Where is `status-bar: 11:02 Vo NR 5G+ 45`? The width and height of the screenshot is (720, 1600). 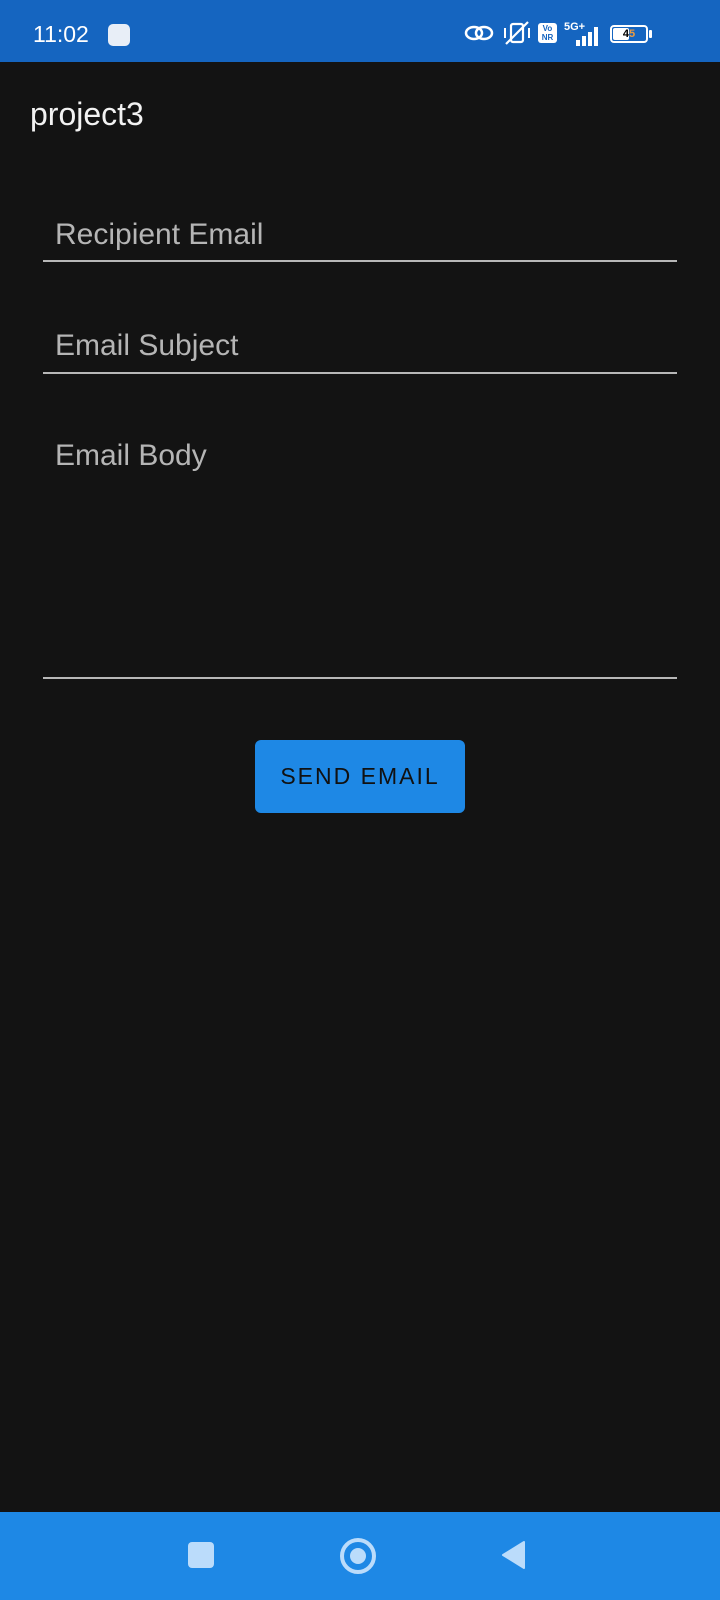
status-bar: 11:02 Vo NR 5G+ 45 is located at coordinates (360, 31).